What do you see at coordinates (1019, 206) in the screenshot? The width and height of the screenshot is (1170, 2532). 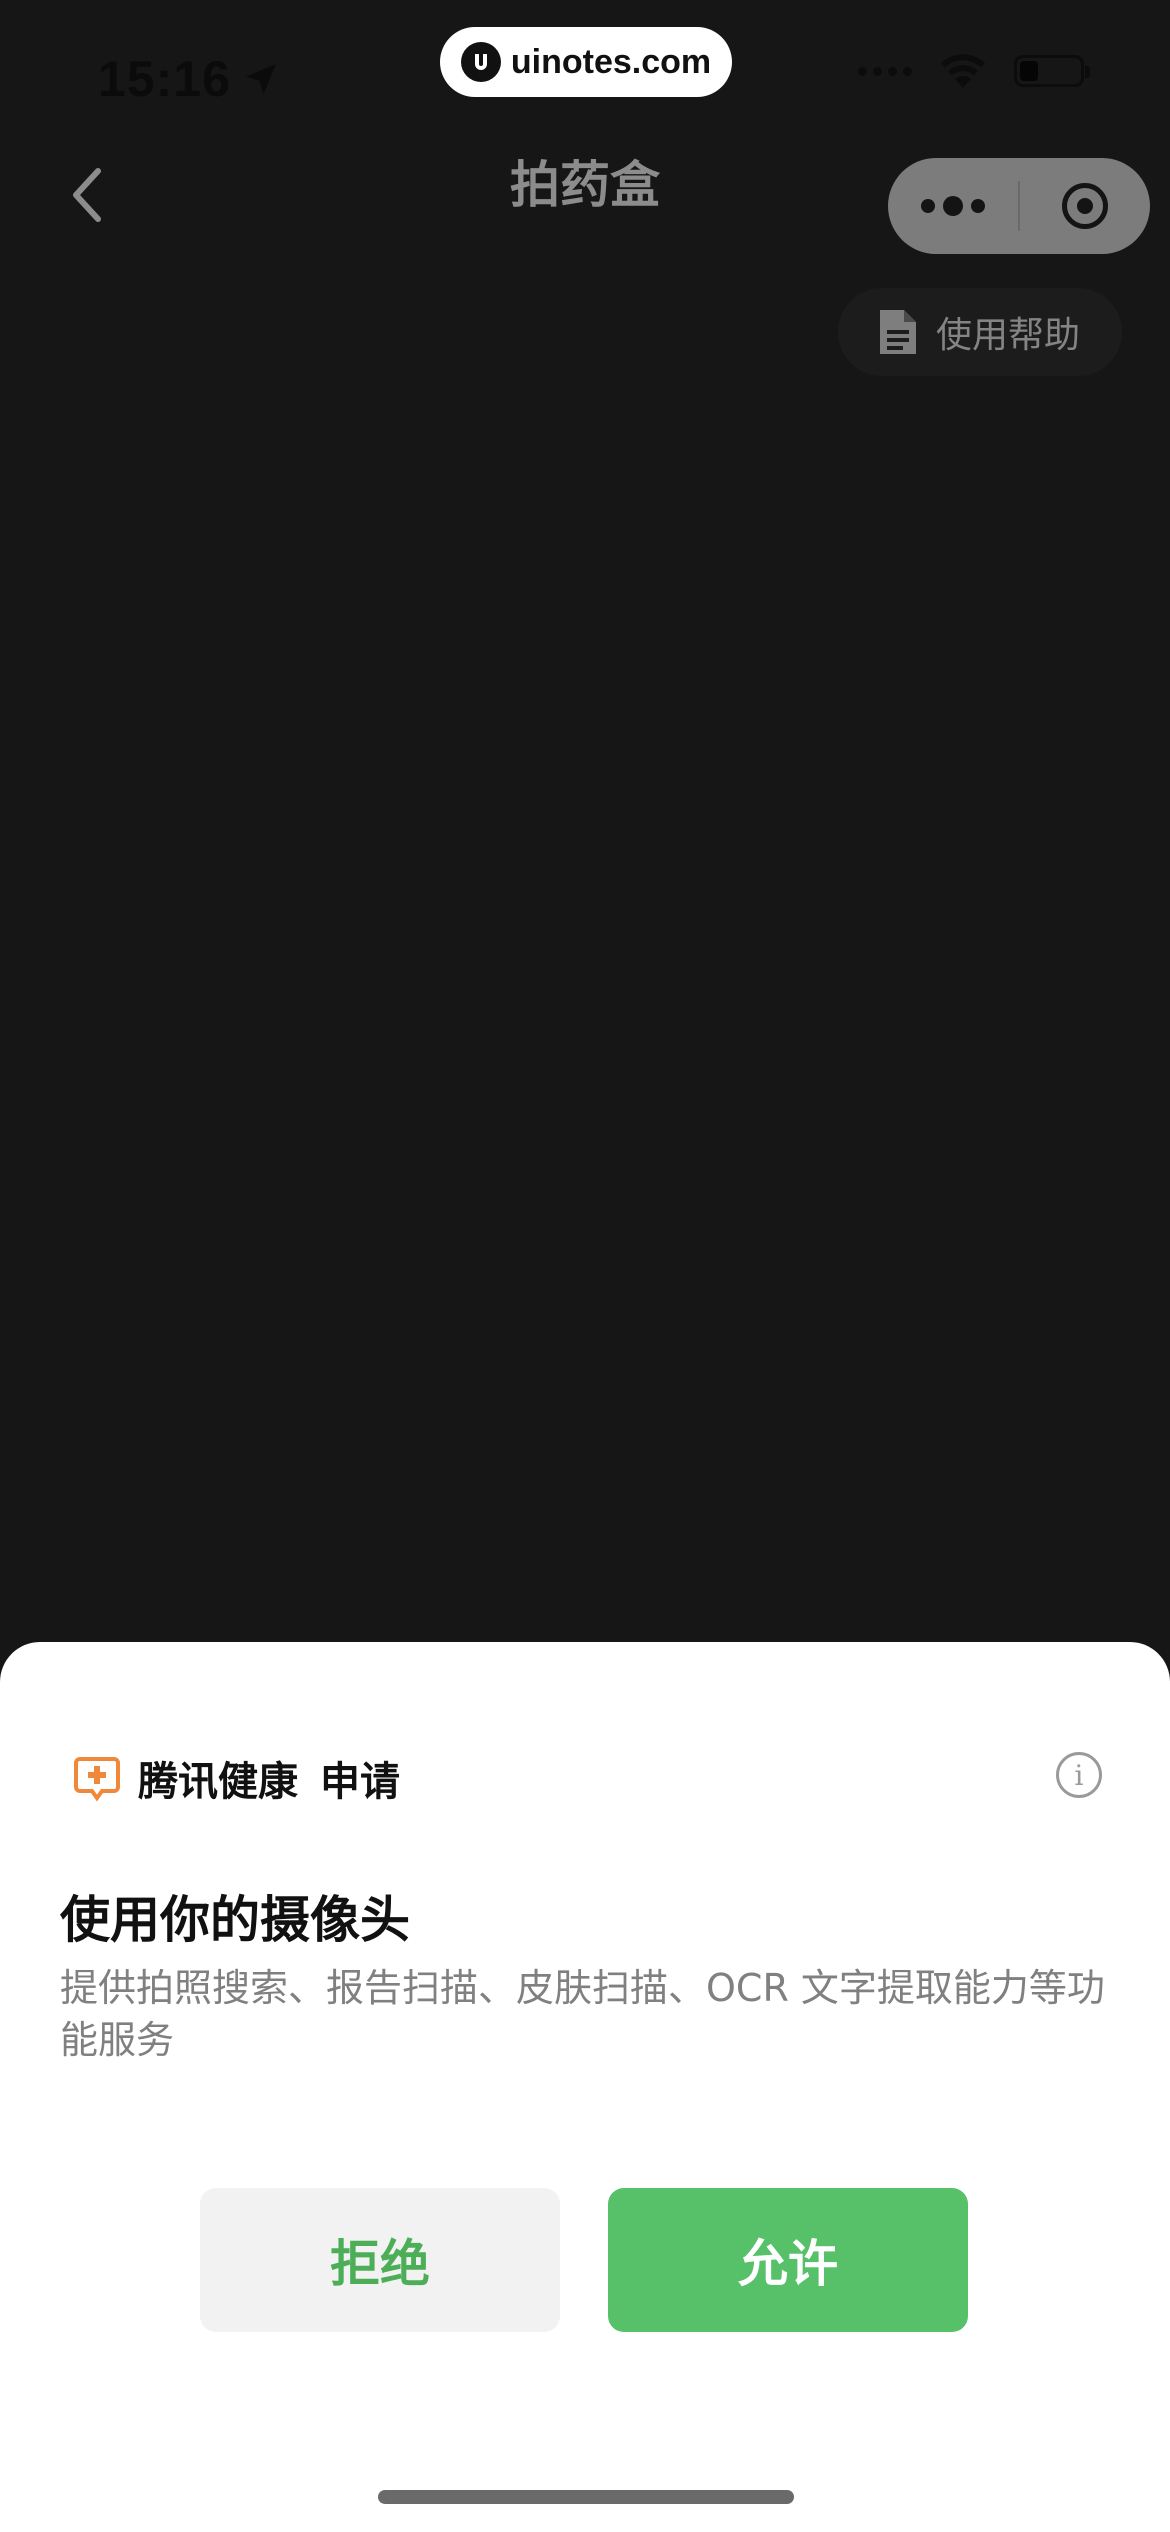 I see `mini-program-capsule` at bounding box center [1019, 206].